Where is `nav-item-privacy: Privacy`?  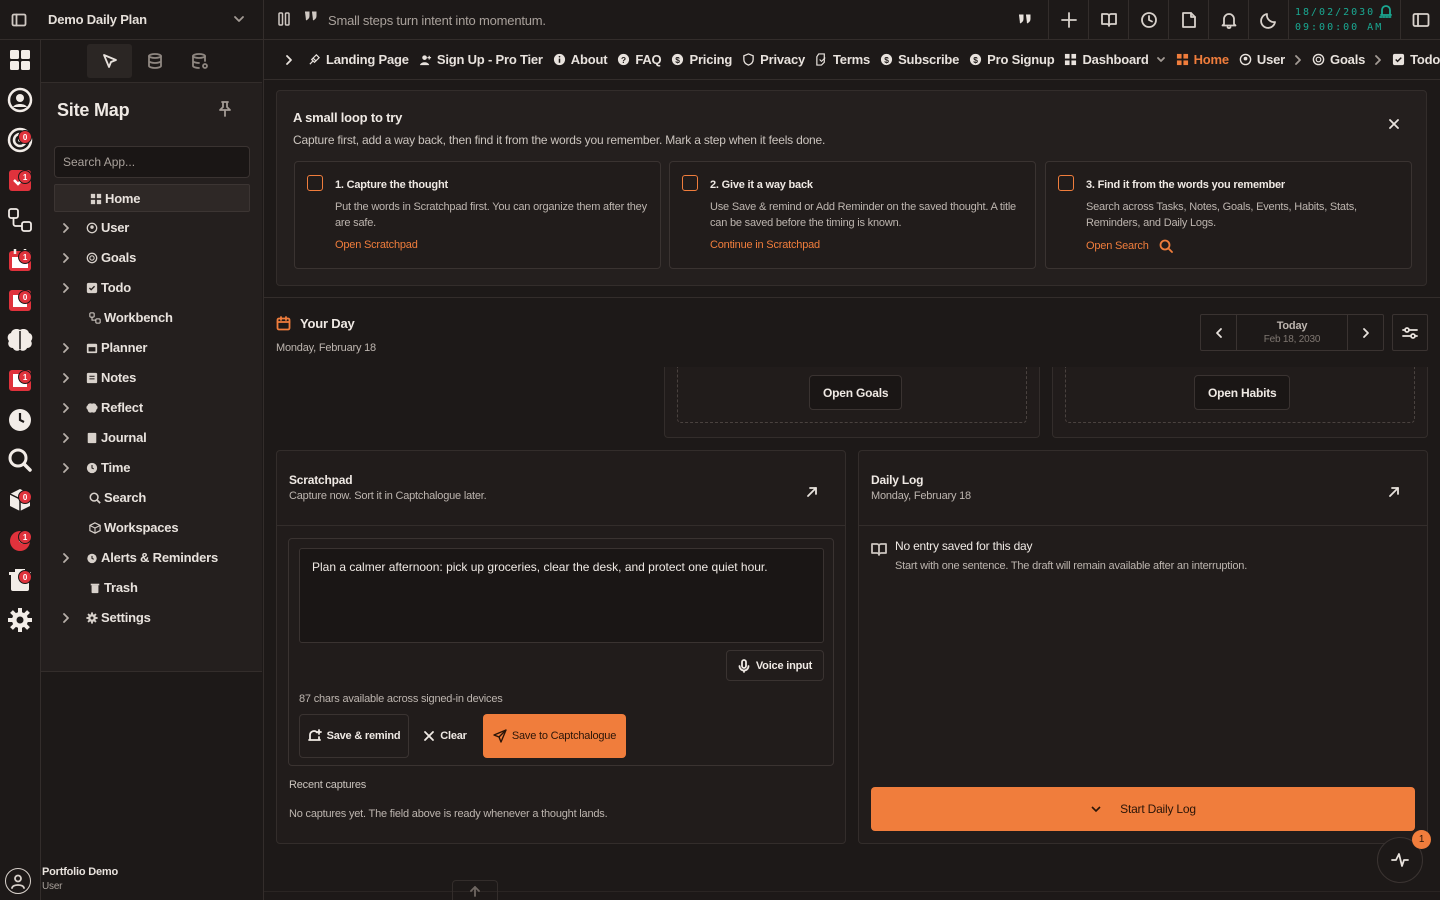
nav-item-privacy: Privacy is located at coordinates (773, 59).